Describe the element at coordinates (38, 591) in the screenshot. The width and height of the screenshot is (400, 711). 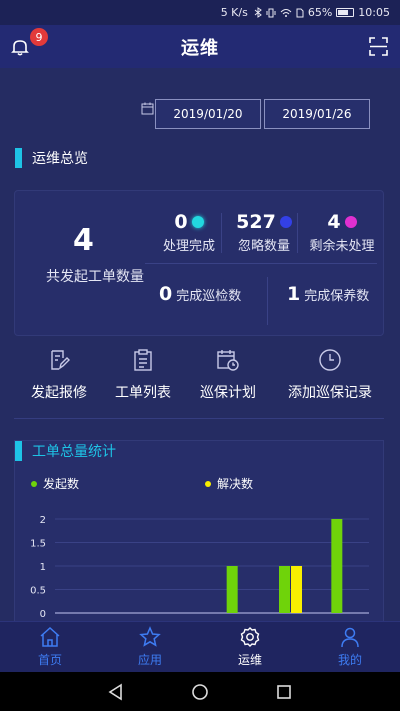
I see `y-tick-label: 0.5` at that location.